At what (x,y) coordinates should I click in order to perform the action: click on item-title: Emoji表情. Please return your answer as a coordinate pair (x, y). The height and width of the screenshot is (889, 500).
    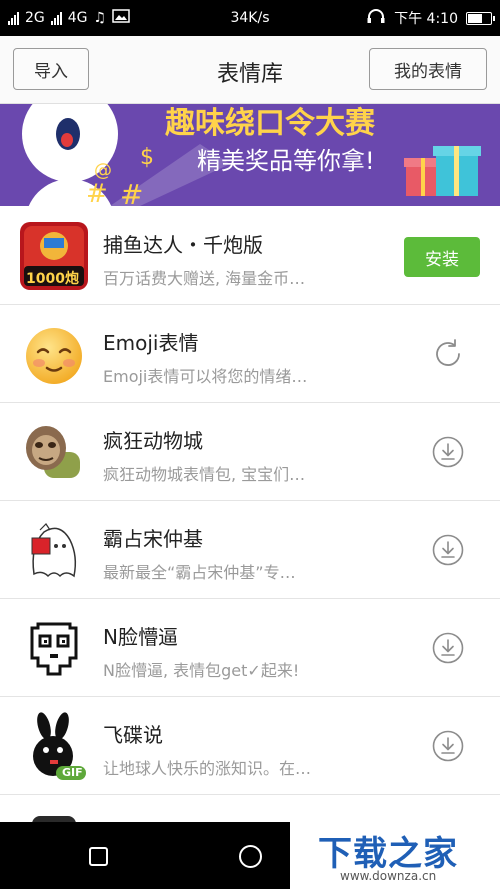
    Looking at the image, I should click on (151, 343).